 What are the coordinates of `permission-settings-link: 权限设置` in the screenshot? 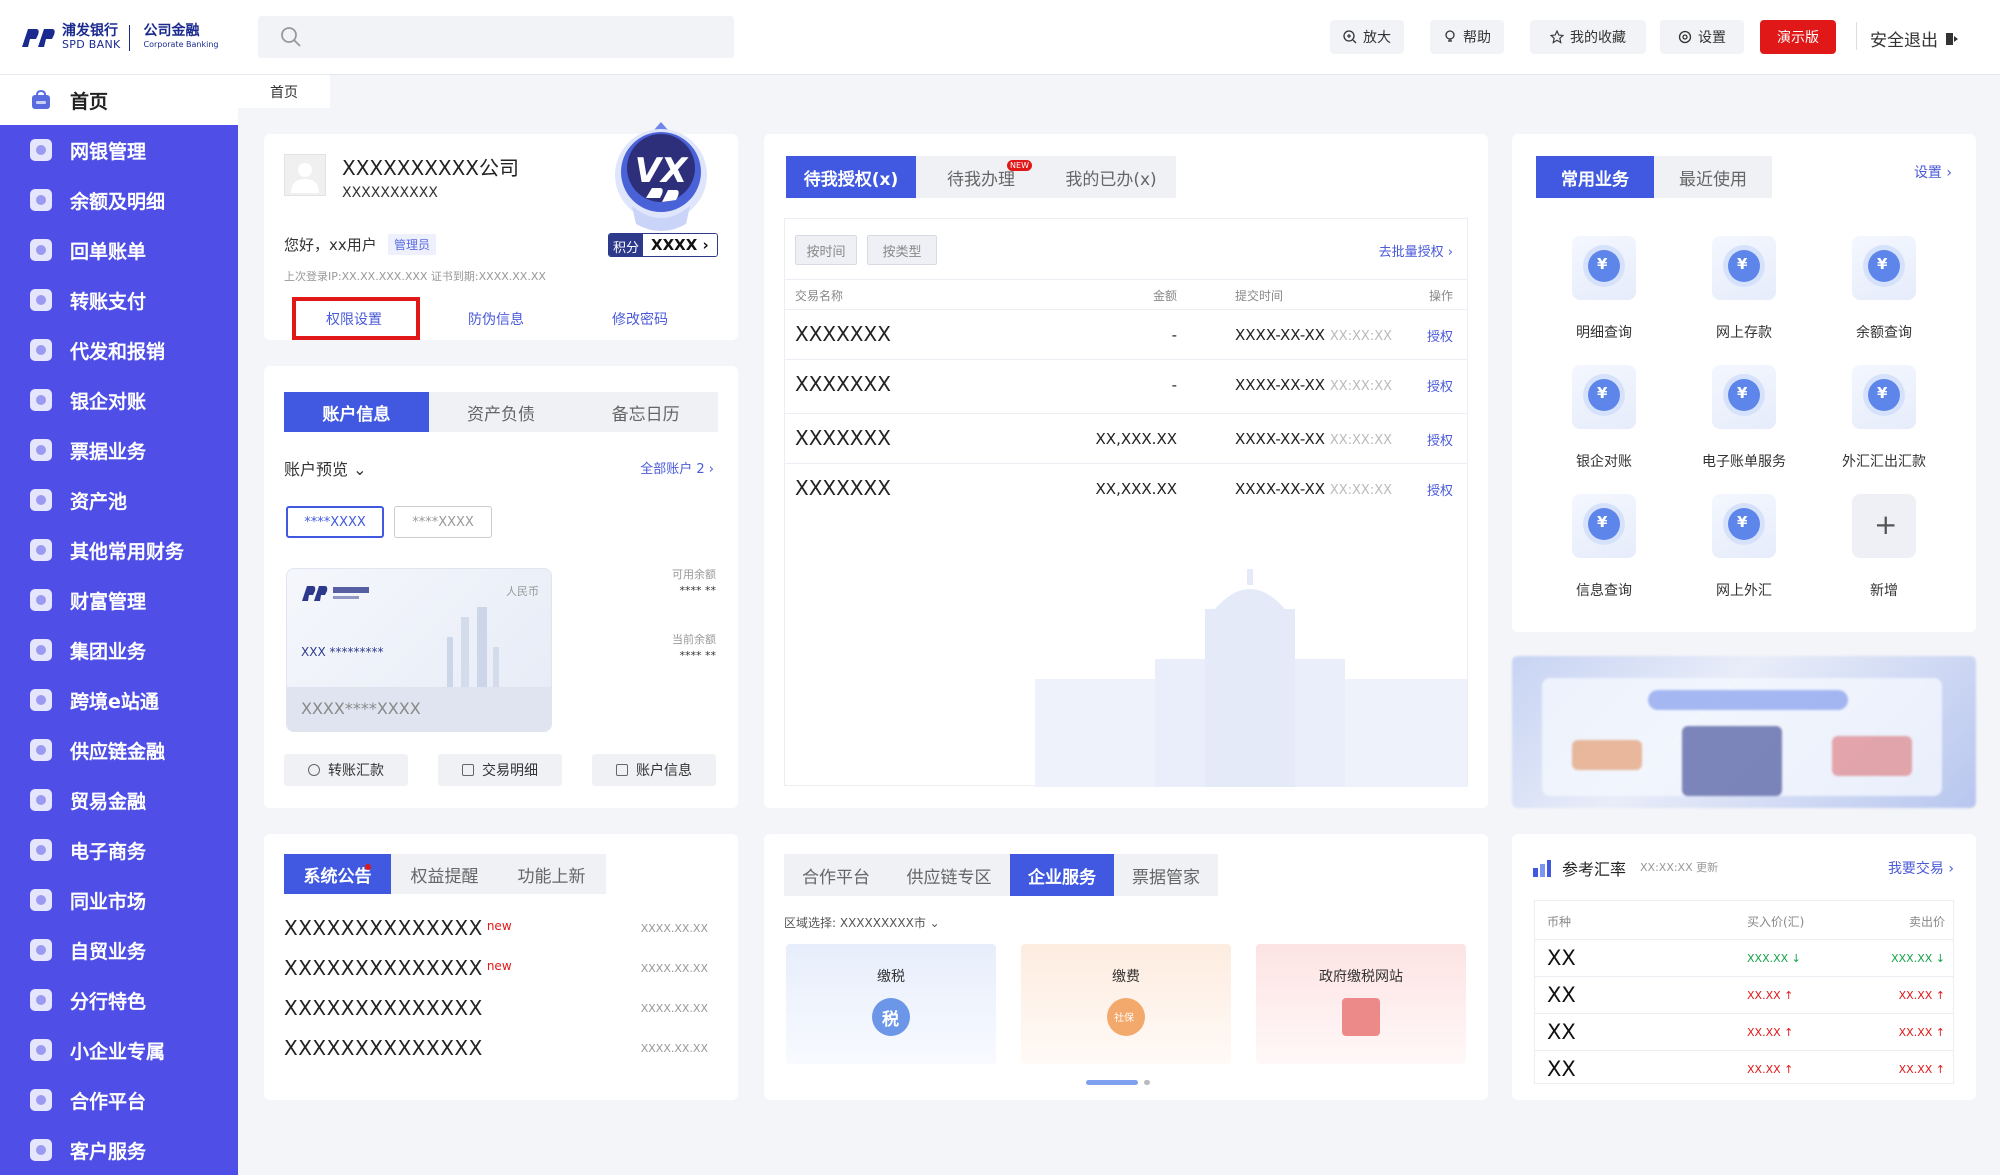 It's located at (354, 319).